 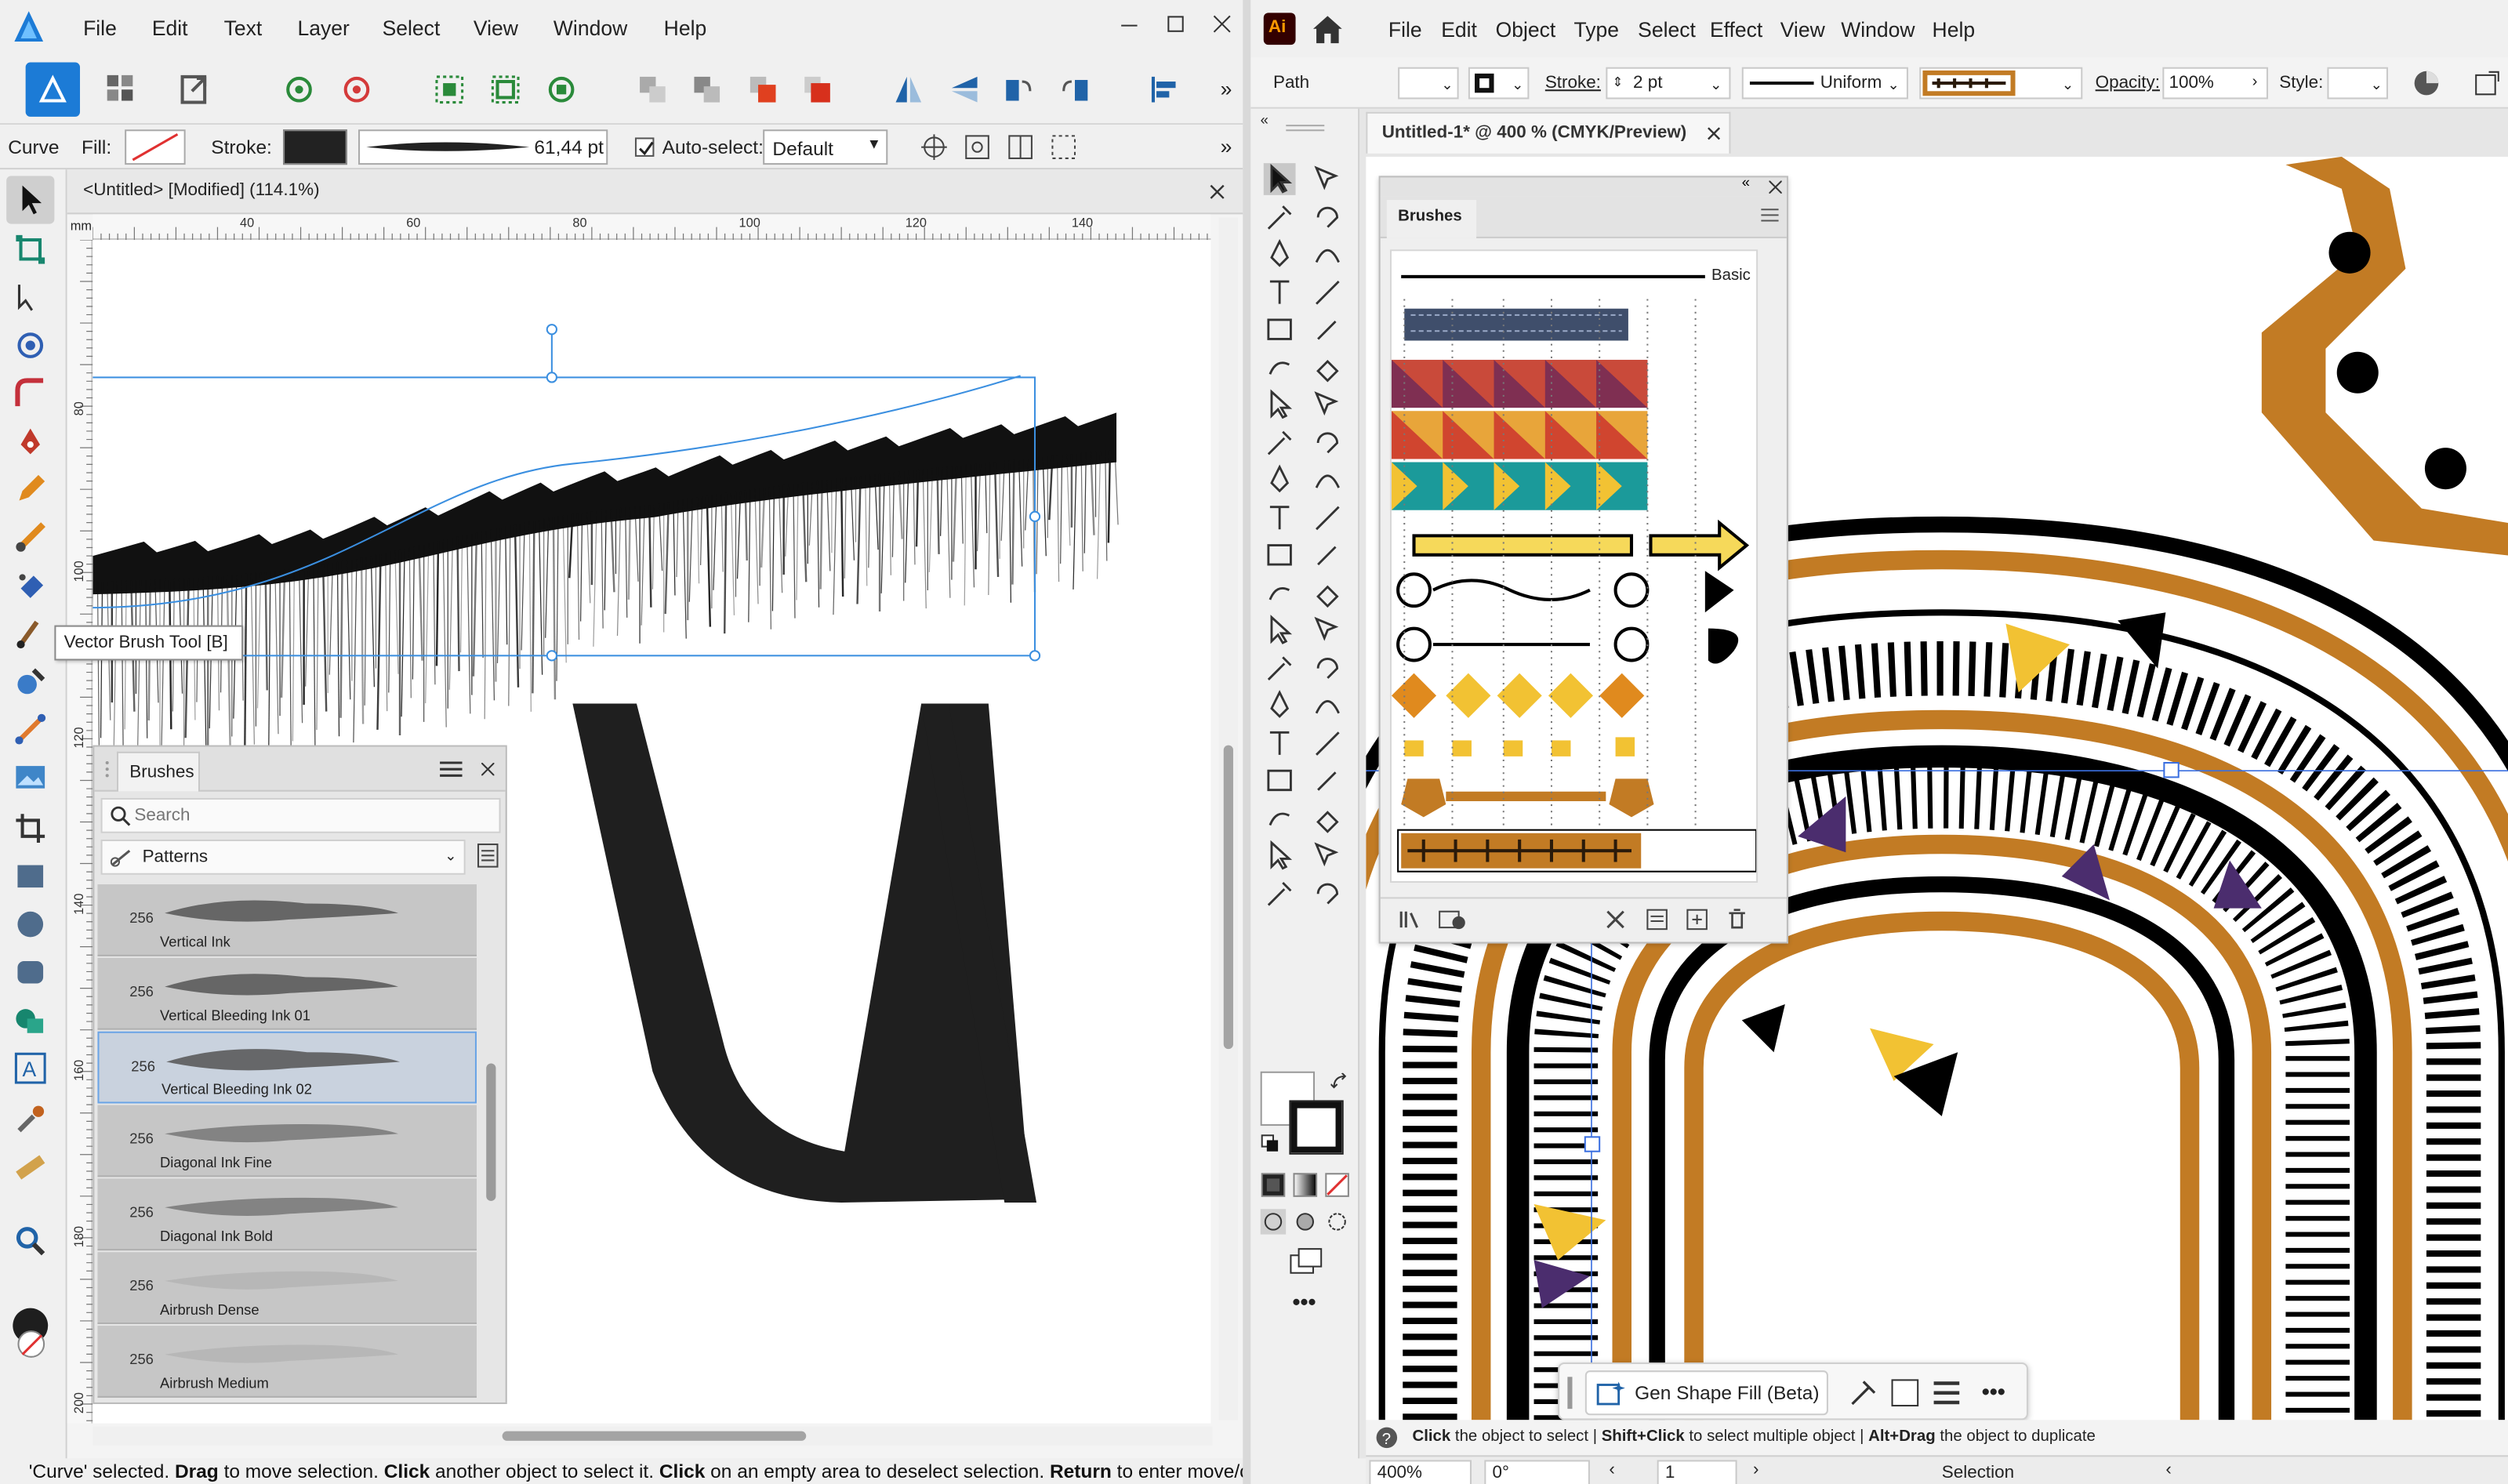 I want to click on remove-brush-stroke-icon, so click(x=1615, y=920).